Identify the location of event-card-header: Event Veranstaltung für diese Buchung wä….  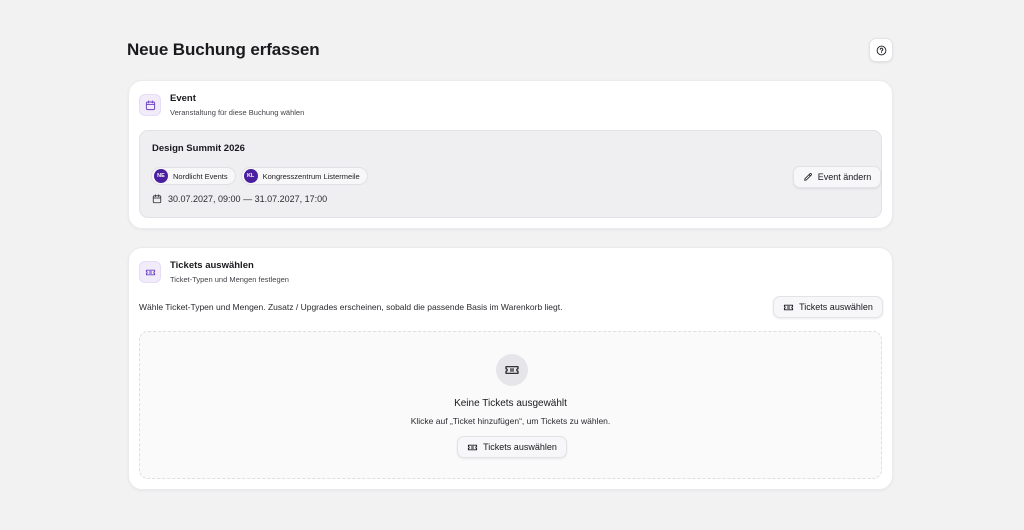
(221, 105).